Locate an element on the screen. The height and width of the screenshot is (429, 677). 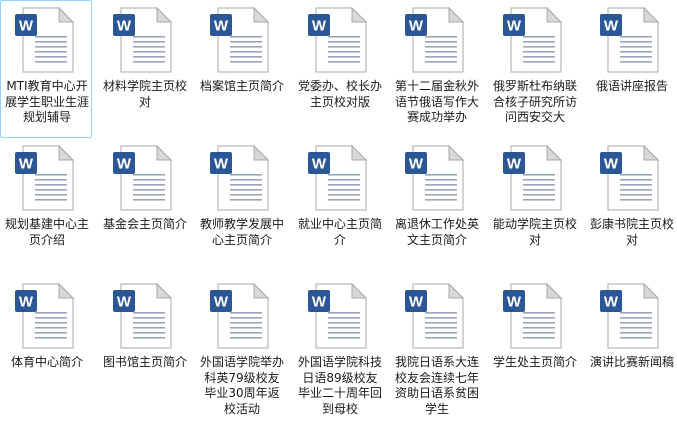
file-name-label: 俄语讲座报告 is located at coordinates (631, 86).